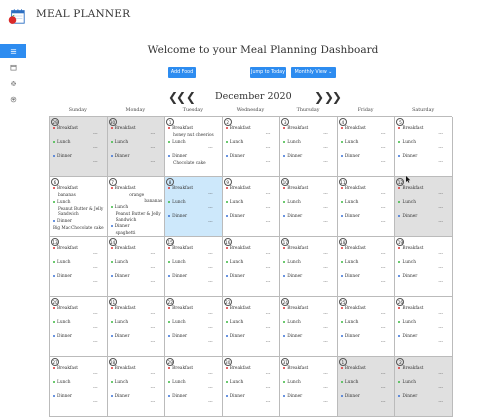 The height and width of the screenshot is (417, 500). I want to click on calendar-day-cell: 30 Breakfast --- Lunch --- Dinner ---, so click(251, 387).